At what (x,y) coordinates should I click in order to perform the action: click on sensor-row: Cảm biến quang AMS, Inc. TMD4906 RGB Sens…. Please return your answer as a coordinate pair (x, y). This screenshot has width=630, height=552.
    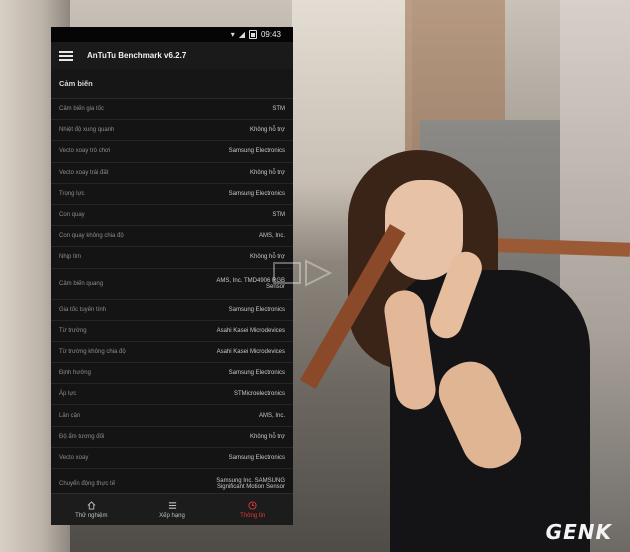
    Looking at the image, I should click on (172, 284).